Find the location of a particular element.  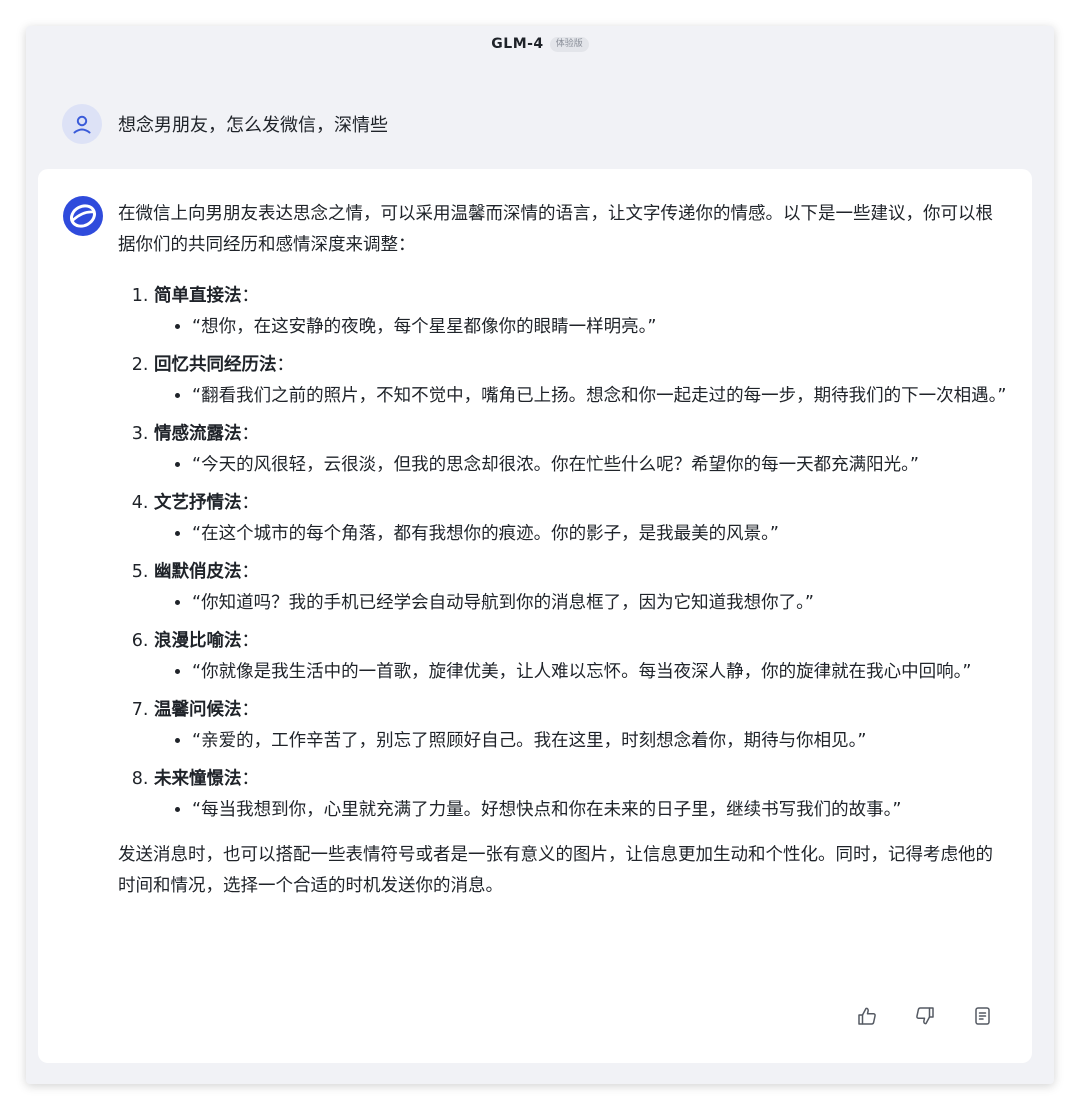

glm-logo-icon is located at coordinates (83, 216).